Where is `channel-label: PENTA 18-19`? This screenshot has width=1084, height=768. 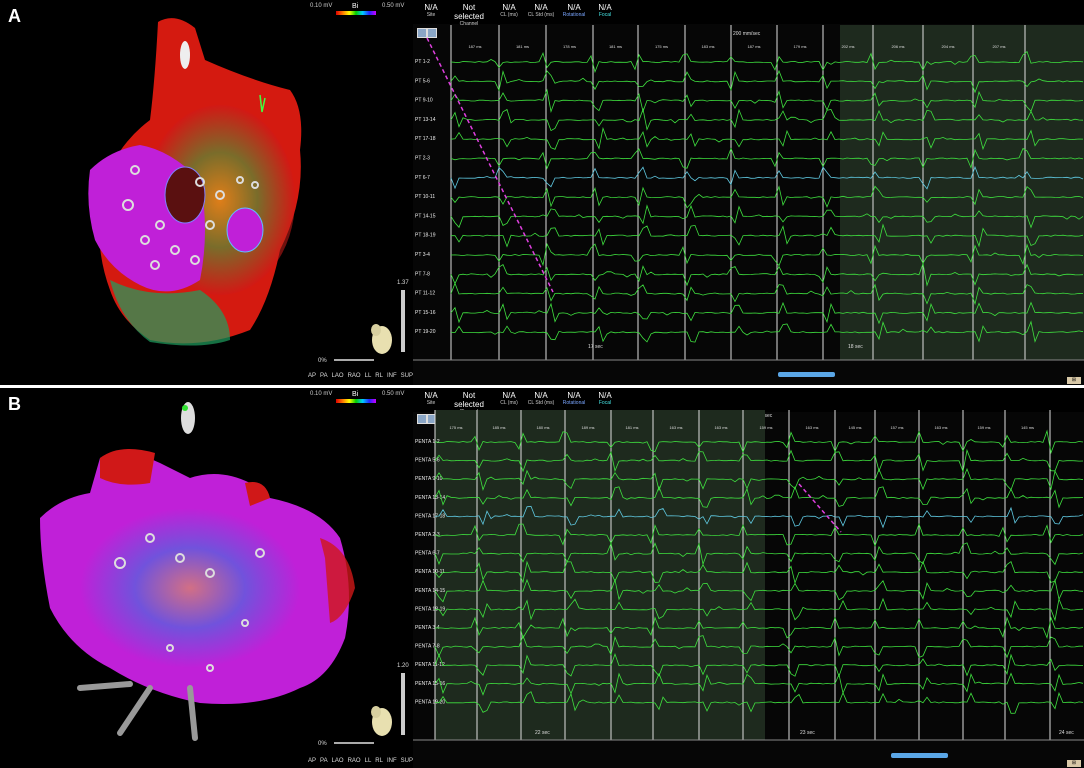
channel-label: PENTA 18-19 is located at coordinates (430, 609).